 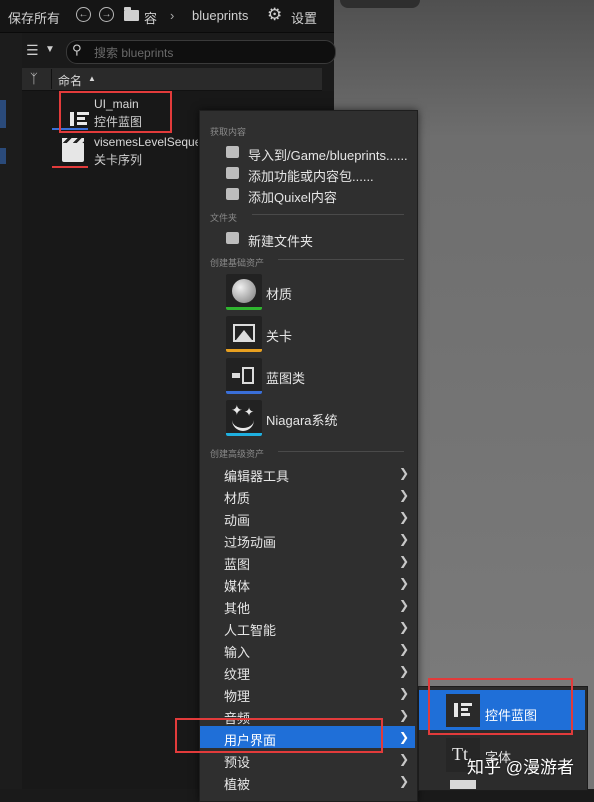 I want to click on niagara-icon: ✦ ✦, so click(x=244, y=418).